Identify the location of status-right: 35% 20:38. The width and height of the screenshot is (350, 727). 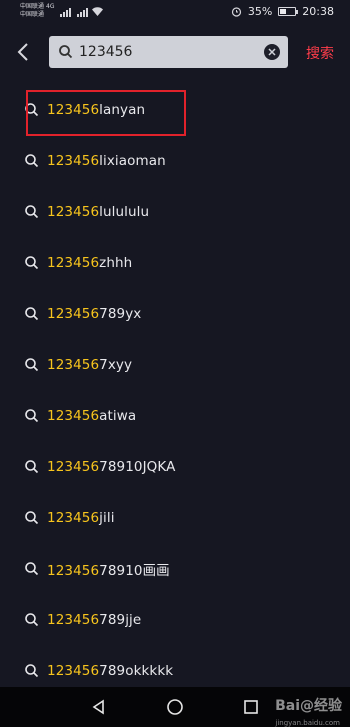
(282, 11).